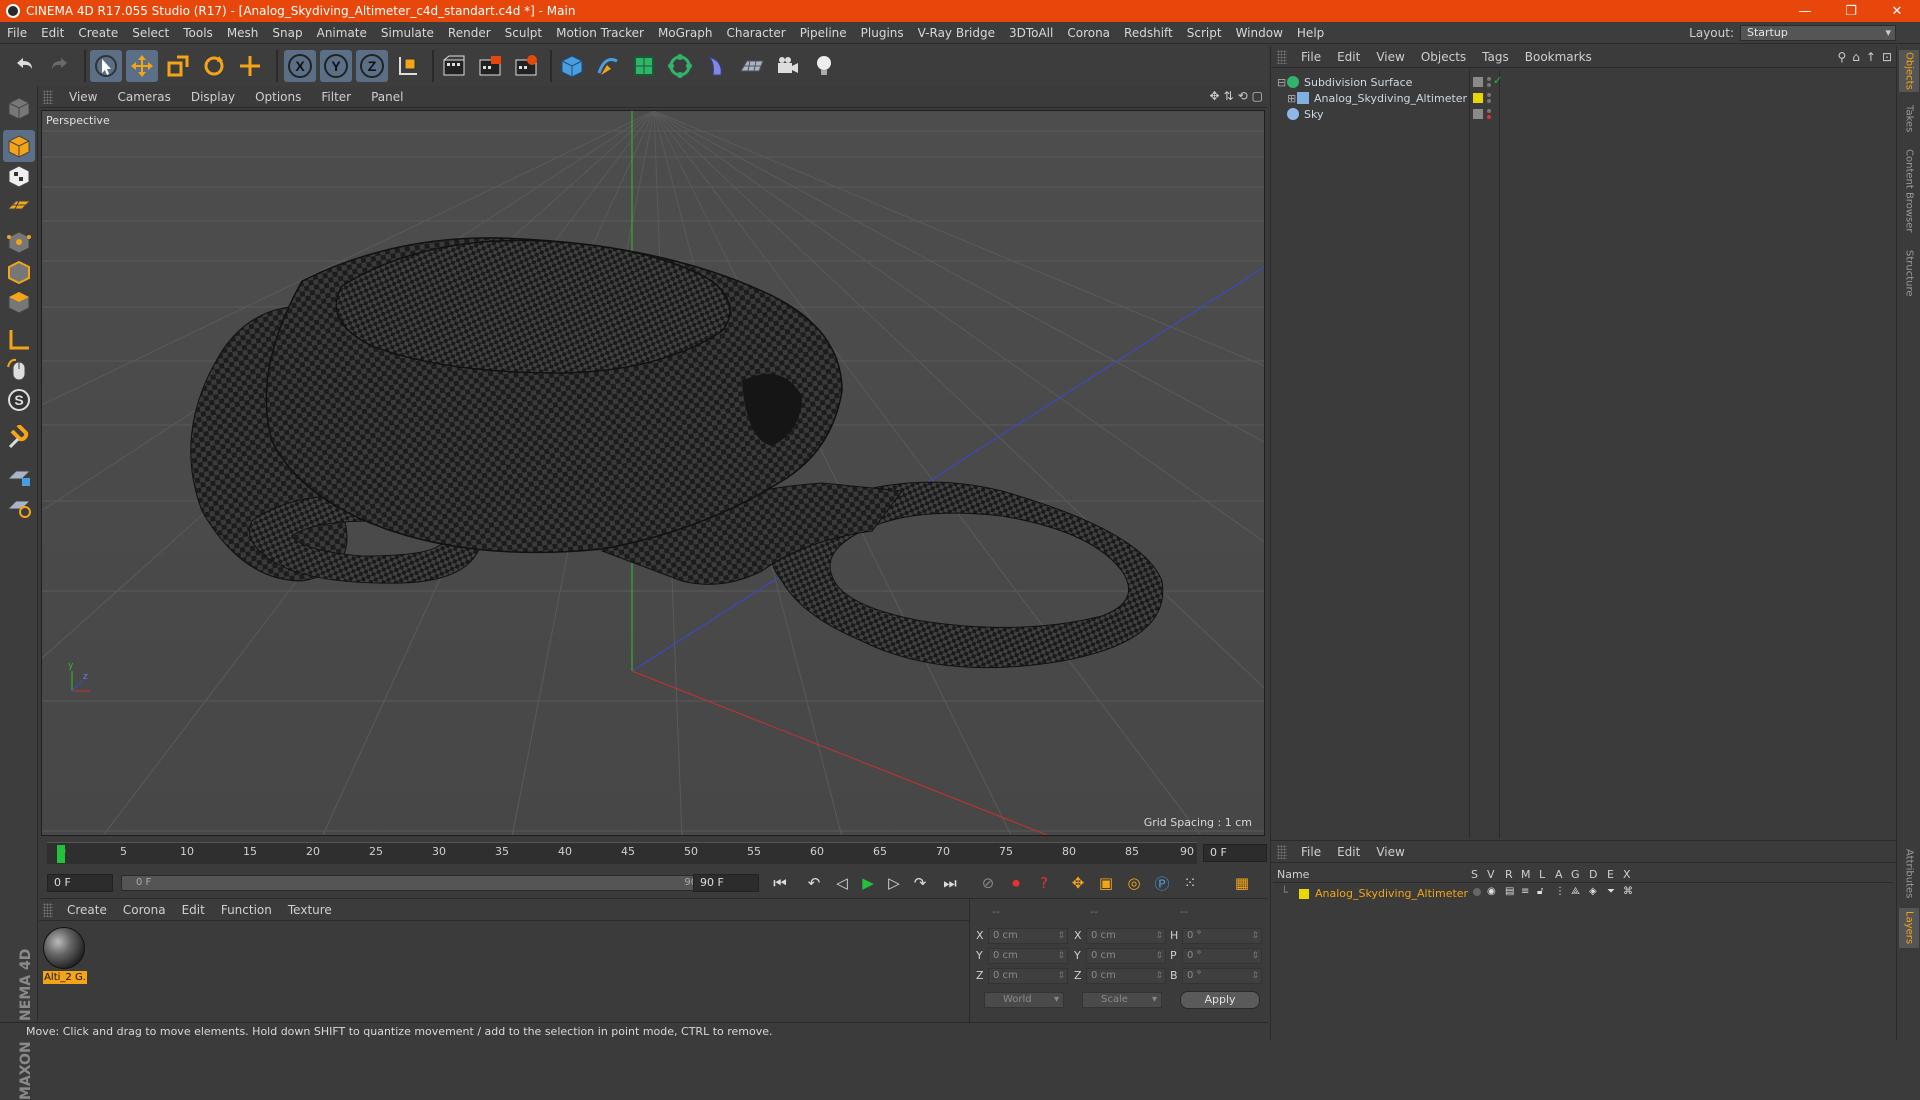 This screenshot has width=1920, height=1100. What do you see at coordinates (685, 33) in the screenshot?
I see `menu-mograph: MoGraph` at bounding box center [685, 33].